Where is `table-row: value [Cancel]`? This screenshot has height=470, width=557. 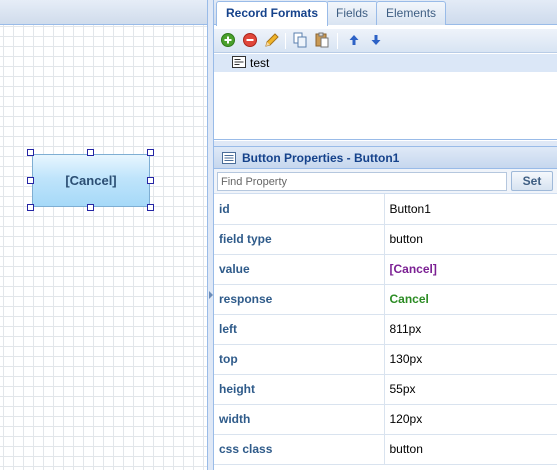 table-row: value [Cancel] is located at coordinates (385, 269).